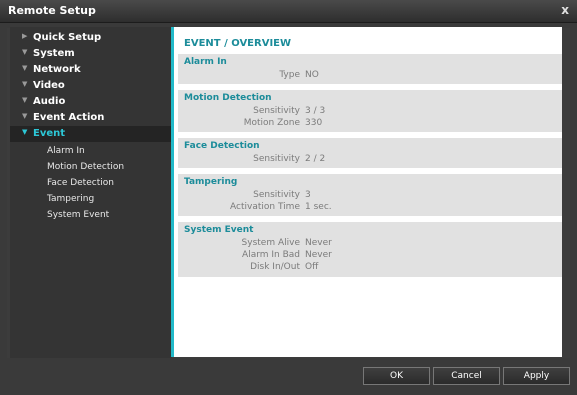 The image size is (577, 395). I want to click on section-face-detection: Face Detection Sensitivity 2 / 2, so click(370, 153).